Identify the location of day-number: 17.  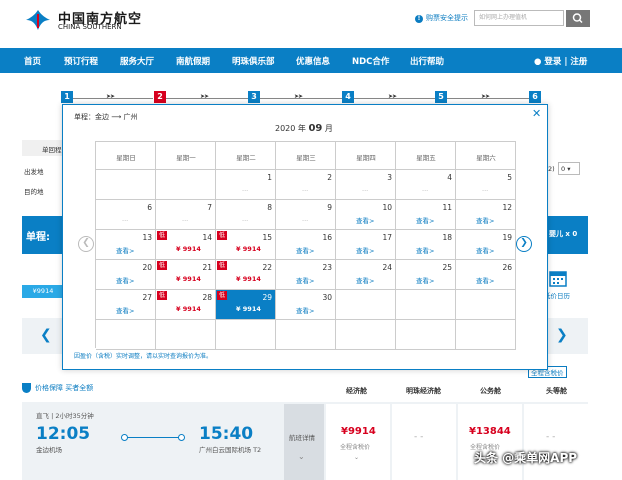
(387, 237).